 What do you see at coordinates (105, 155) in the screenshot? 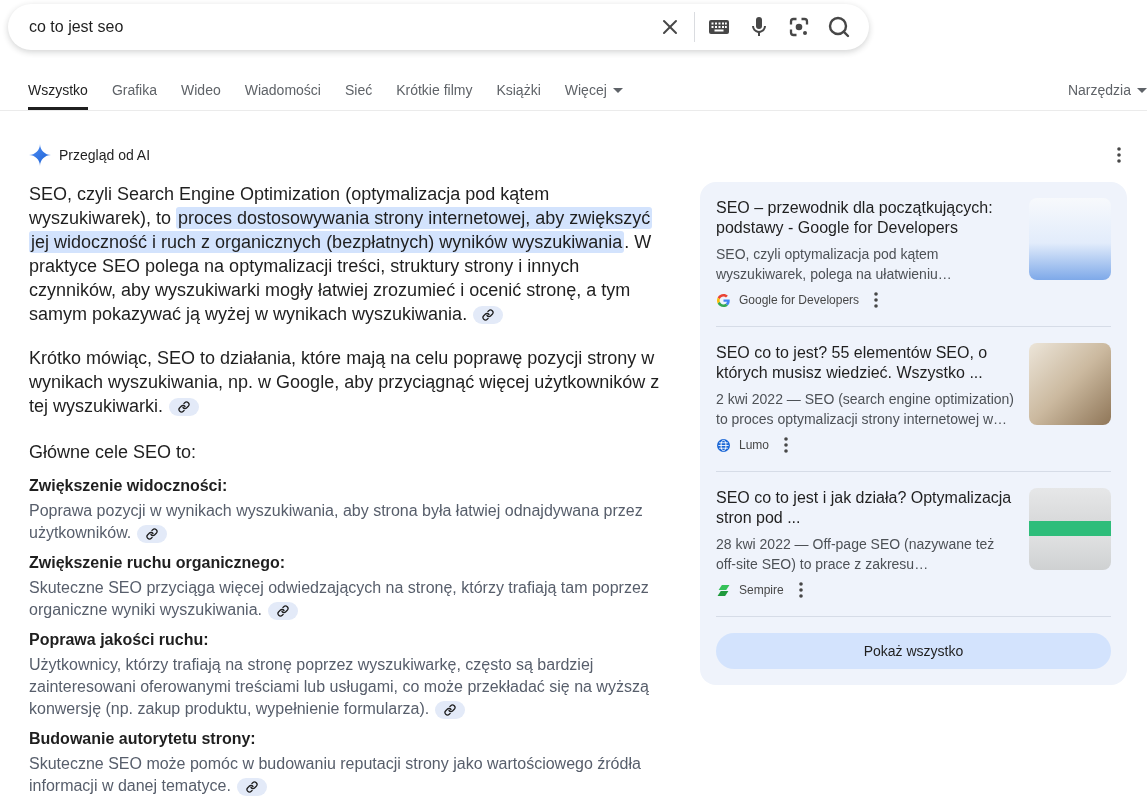
I see `ai-overview-title: Przegląd od AI` at bounding box center [105, 155].